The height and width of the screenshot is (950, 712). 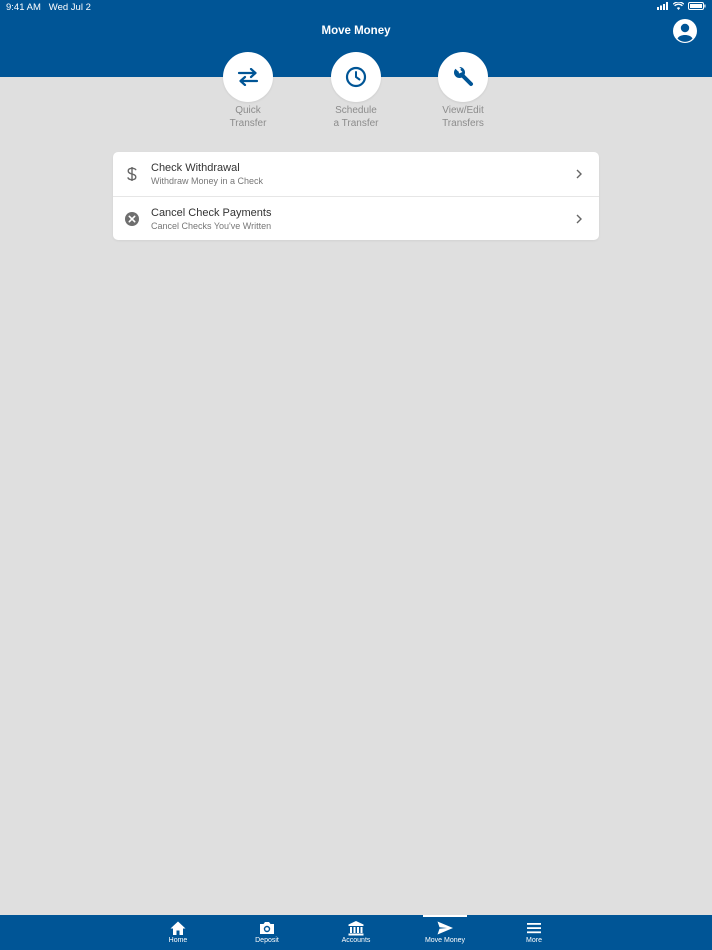 I want to click on swap-arrows-icon, so click(x=248, y=77).